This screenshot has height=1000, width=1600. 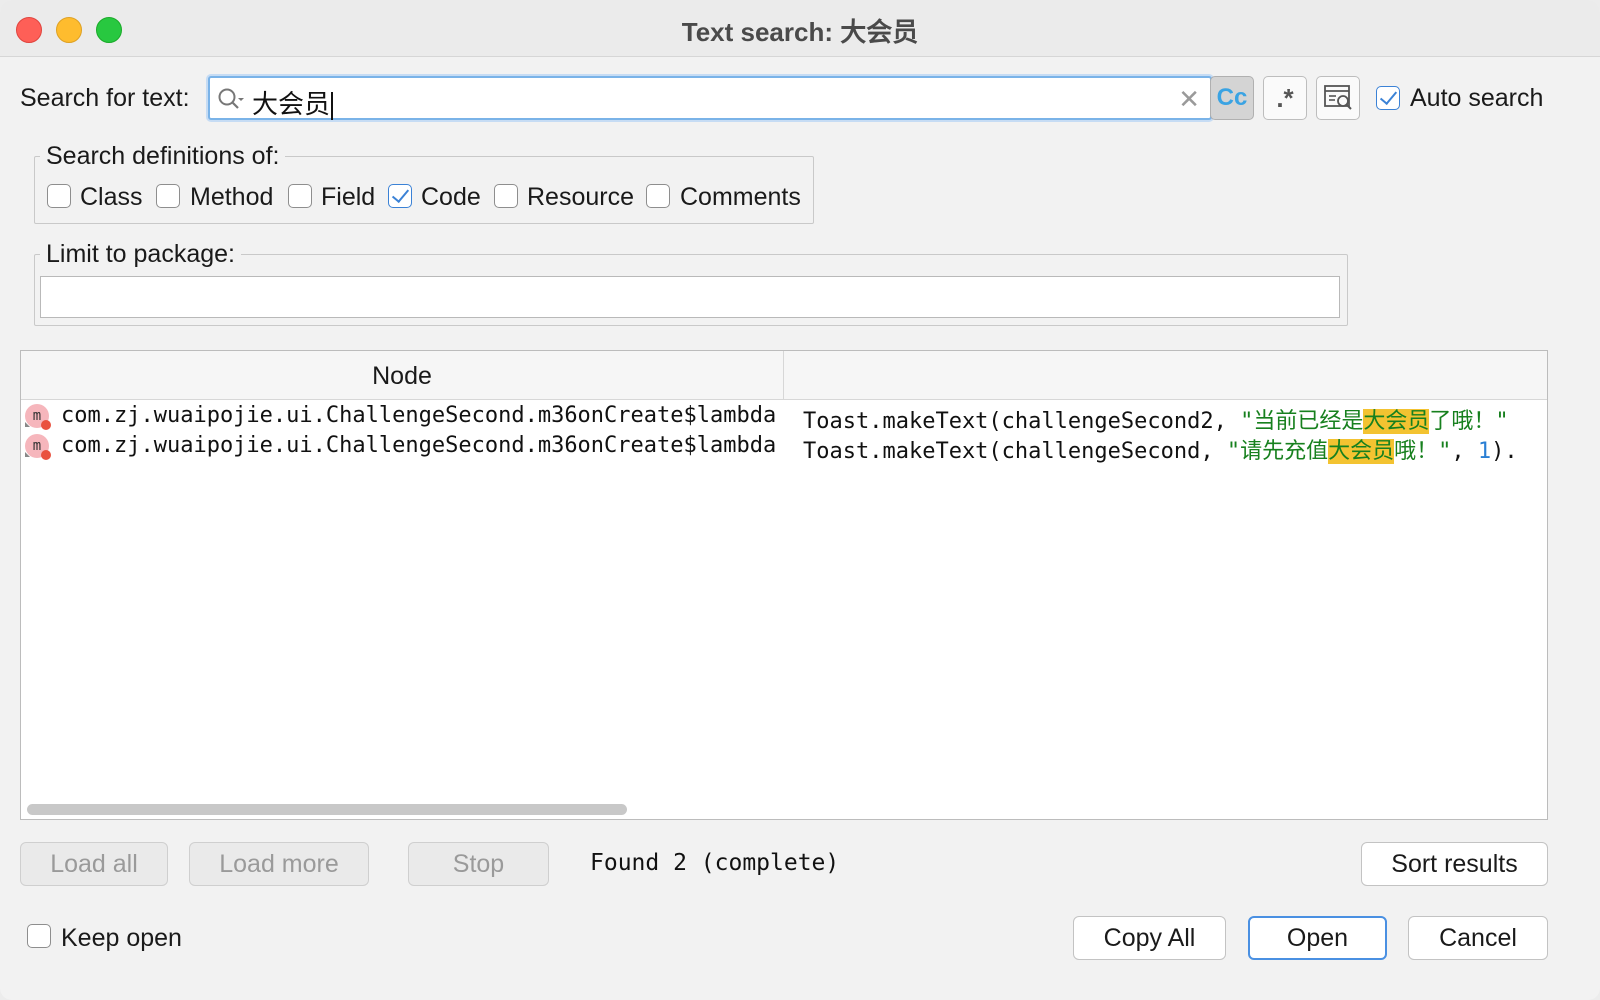 I want to click on title-bar: Text search: 大会员, so click(x=800, y=28).